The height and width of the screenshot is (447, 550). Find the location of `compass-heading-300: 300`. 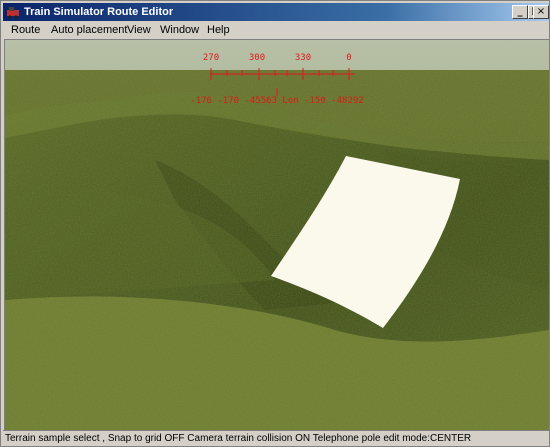

compass-heading-300: 300 is located at coordinates (257, 58).